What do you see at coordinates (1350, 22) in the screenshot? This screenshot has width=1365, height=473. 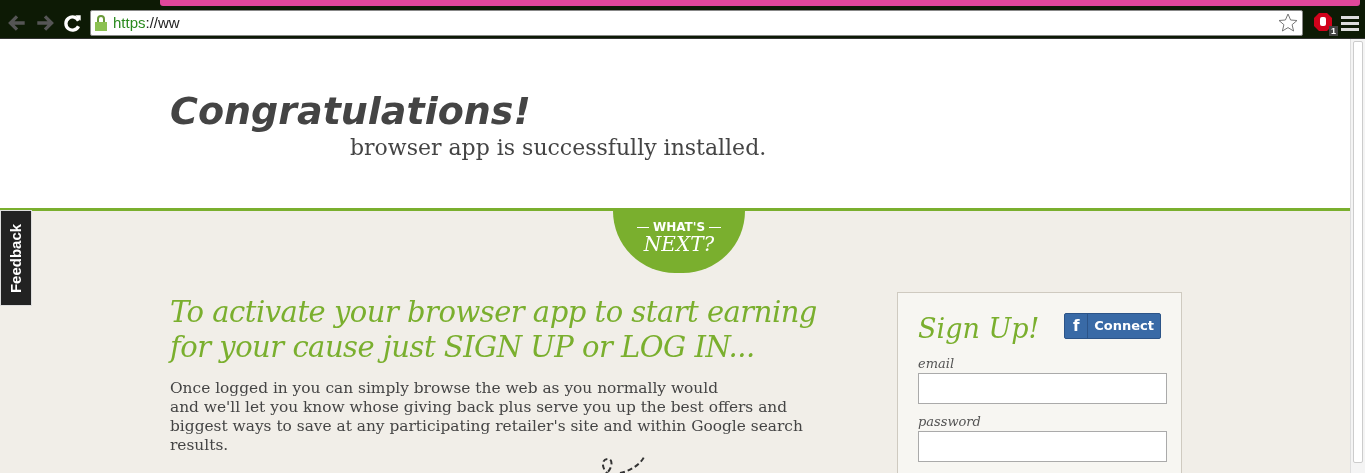 I see `menu-icon` at bounding box center [1350, 22].